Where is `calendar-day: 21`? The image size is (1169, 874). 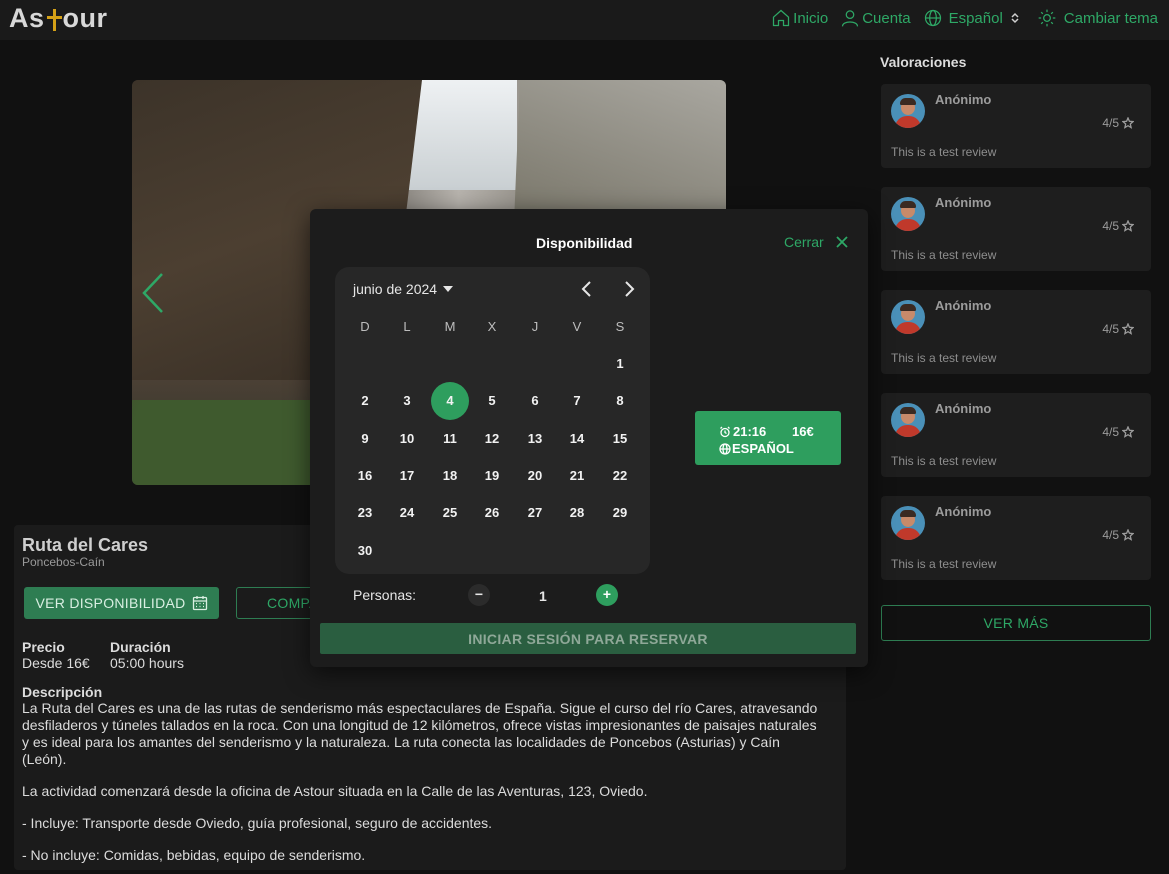 calendar-day: 21 is located at coordinates (577, 476).